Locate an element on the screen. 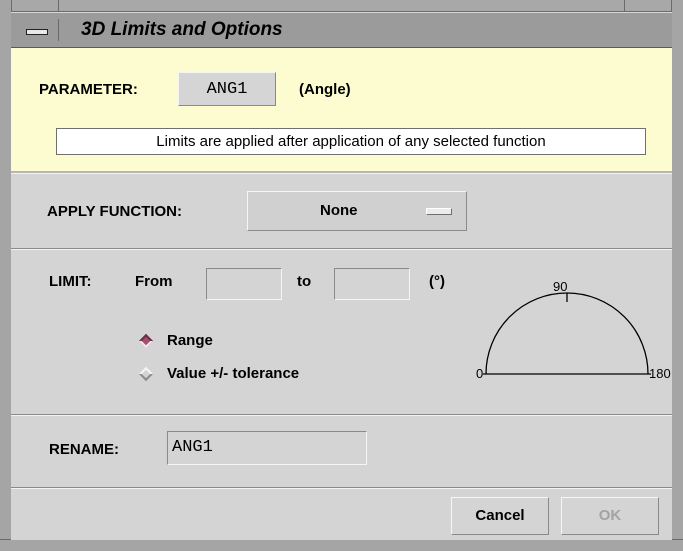 This screenshot has width=683, height=551. range-radio: Range is located at coordinates (175, 340).